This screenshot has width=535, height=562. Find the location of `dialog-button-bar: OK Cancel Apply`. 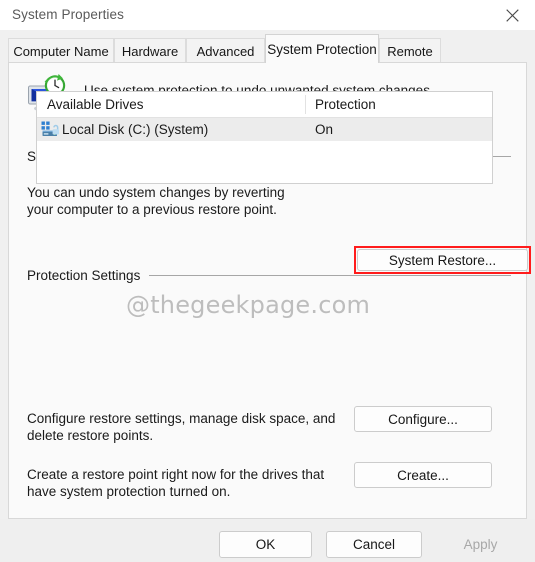

dialog-button-bar: OK Cancel Apply is located at coordinates (267, 540).